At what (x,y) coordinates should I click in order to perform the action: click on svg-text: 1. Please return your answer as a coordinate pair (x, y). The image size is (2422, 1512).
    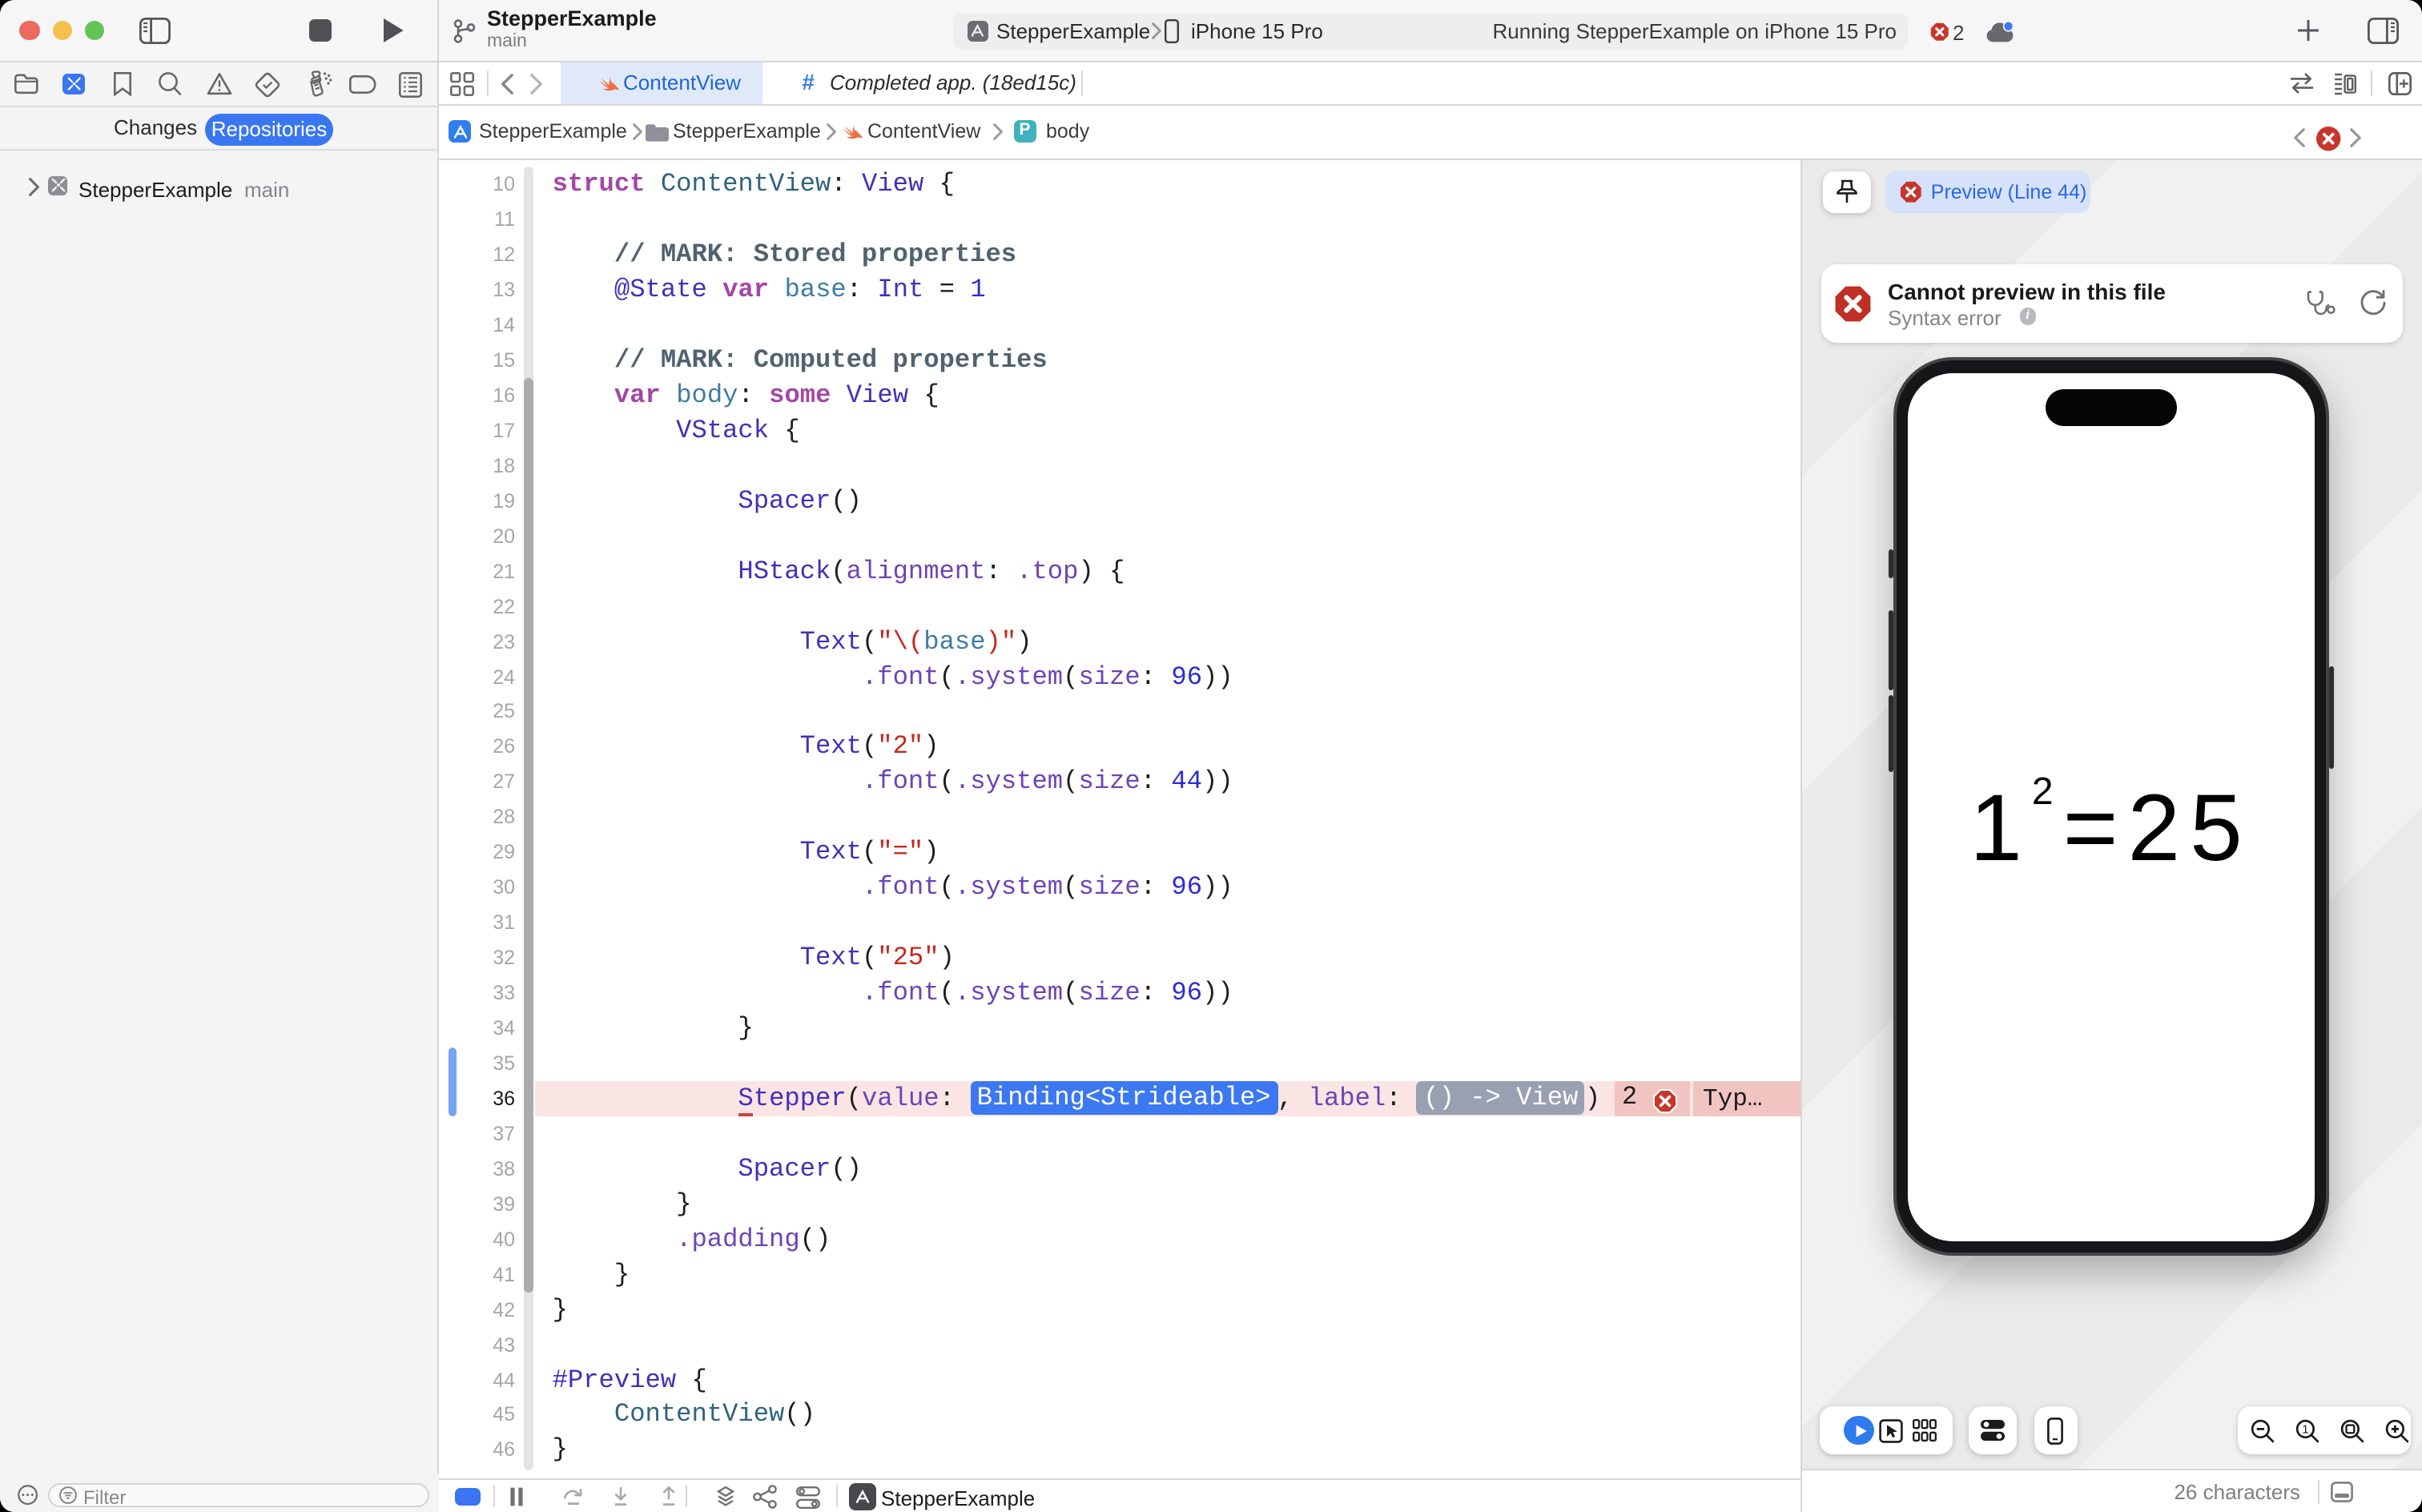
    Looking at the image, I should click on (2304, 1428).